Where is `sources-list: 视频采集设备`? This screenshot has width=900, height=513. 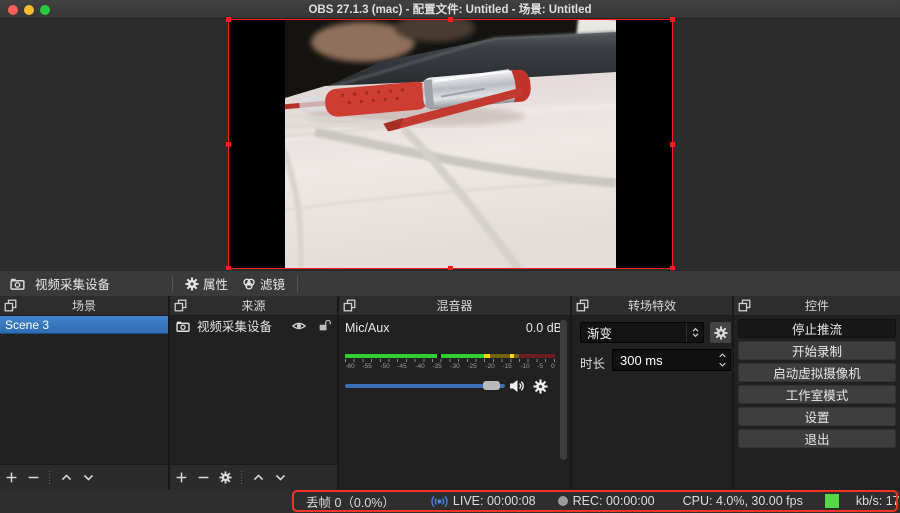
sources-list: 视频采集设备 is located at coordinates (253, 390).